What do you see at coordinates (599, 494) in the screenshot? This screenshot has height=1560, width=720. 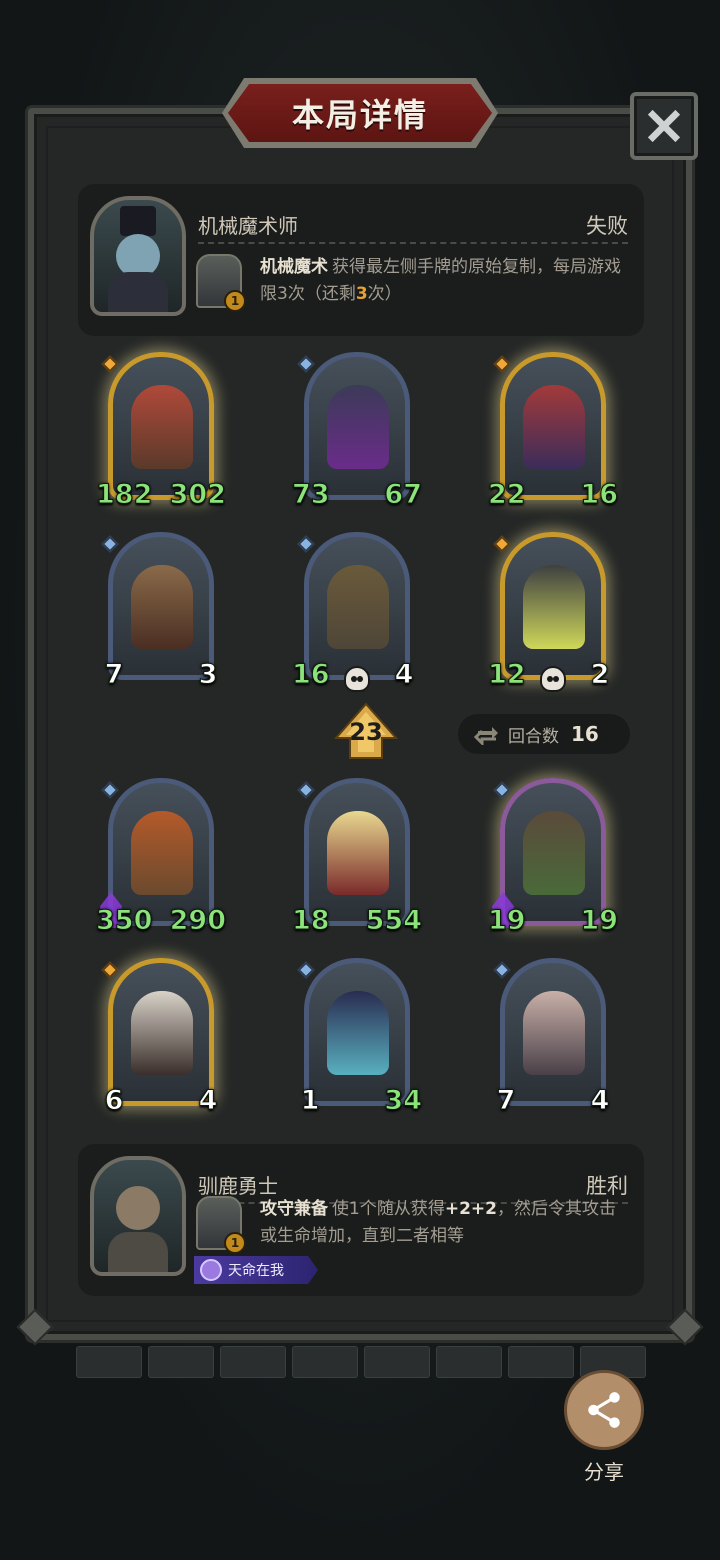 I see `health-value-text: 16` at bounding box center [599, 494].